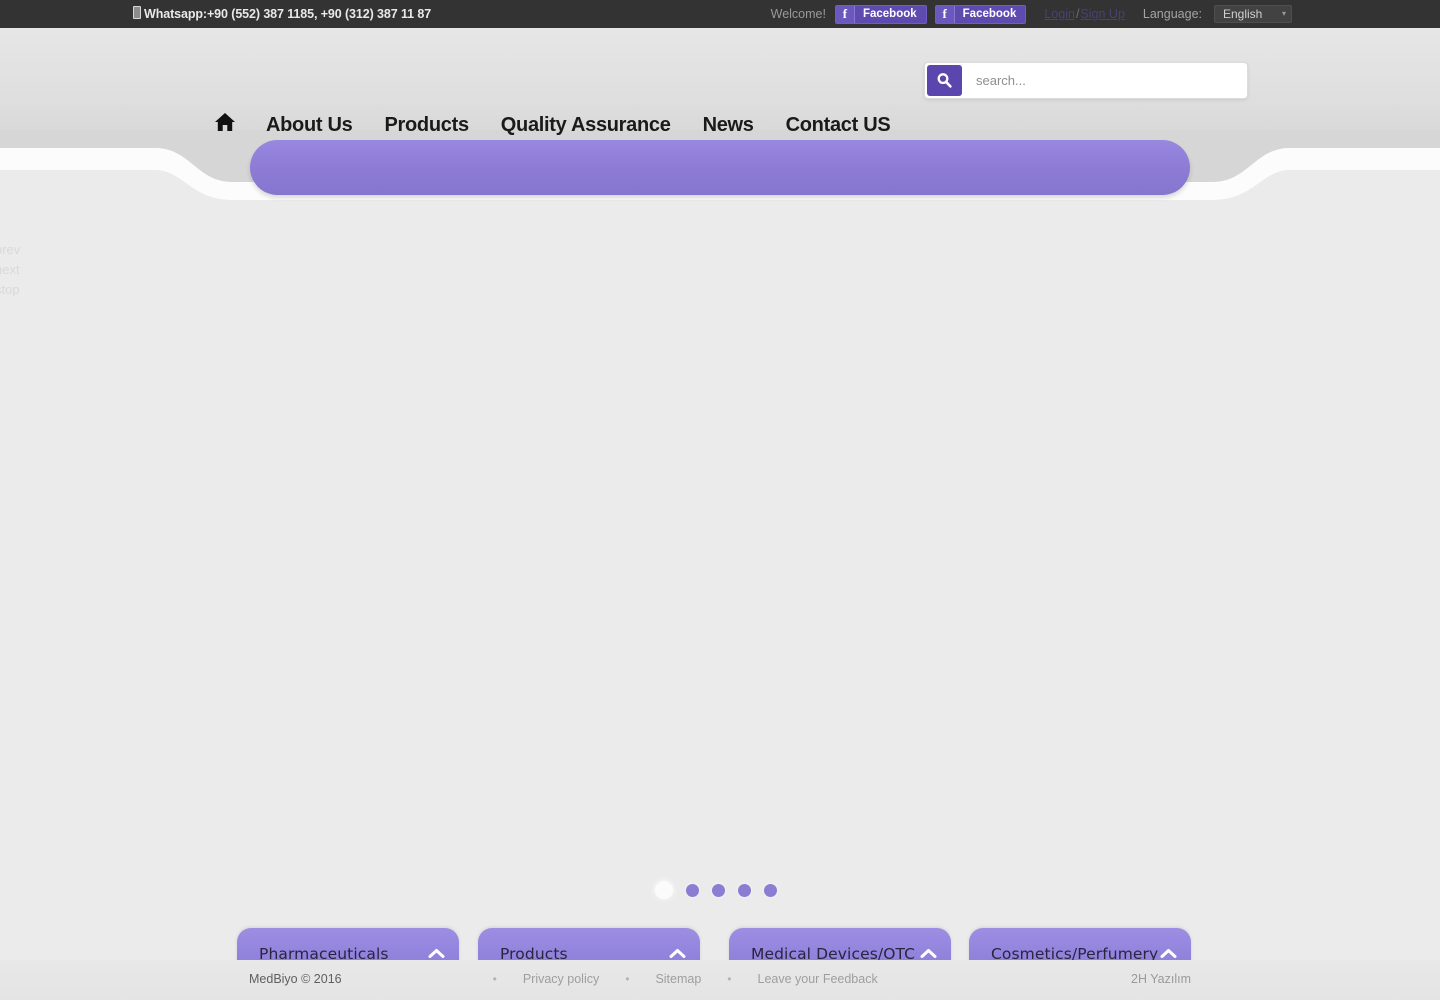  Describe the element at coordinates (586, 125) in the screenshot. I see `nav-item-quality-assurance: Quality Assurance` at that location.